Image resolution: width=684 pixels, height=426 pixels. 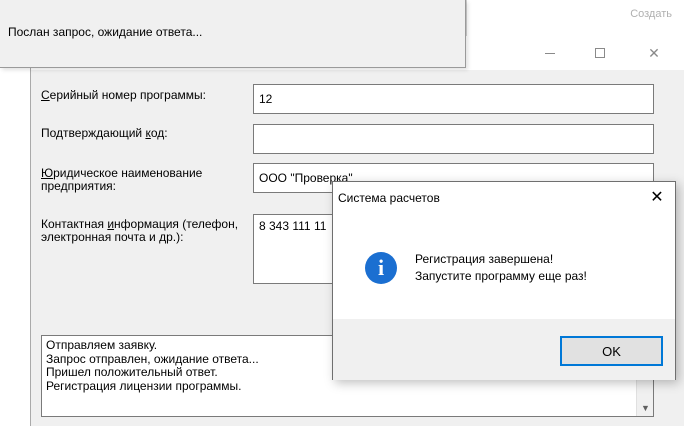 I want to click on dialog-message-line: Запустите программу еще раз!, so click(x=501, y=276).